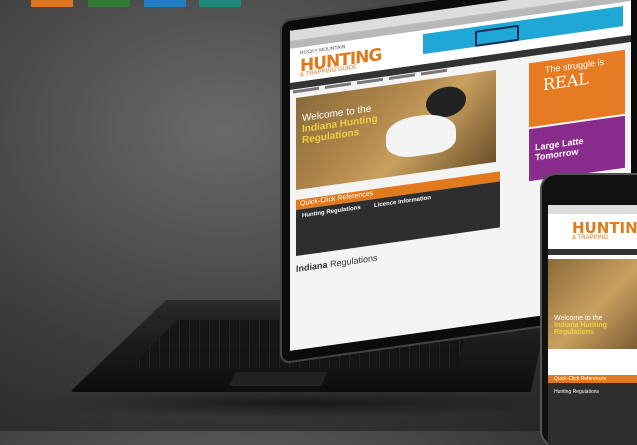  I want to click on category-tile-teal, so click(220, 3).